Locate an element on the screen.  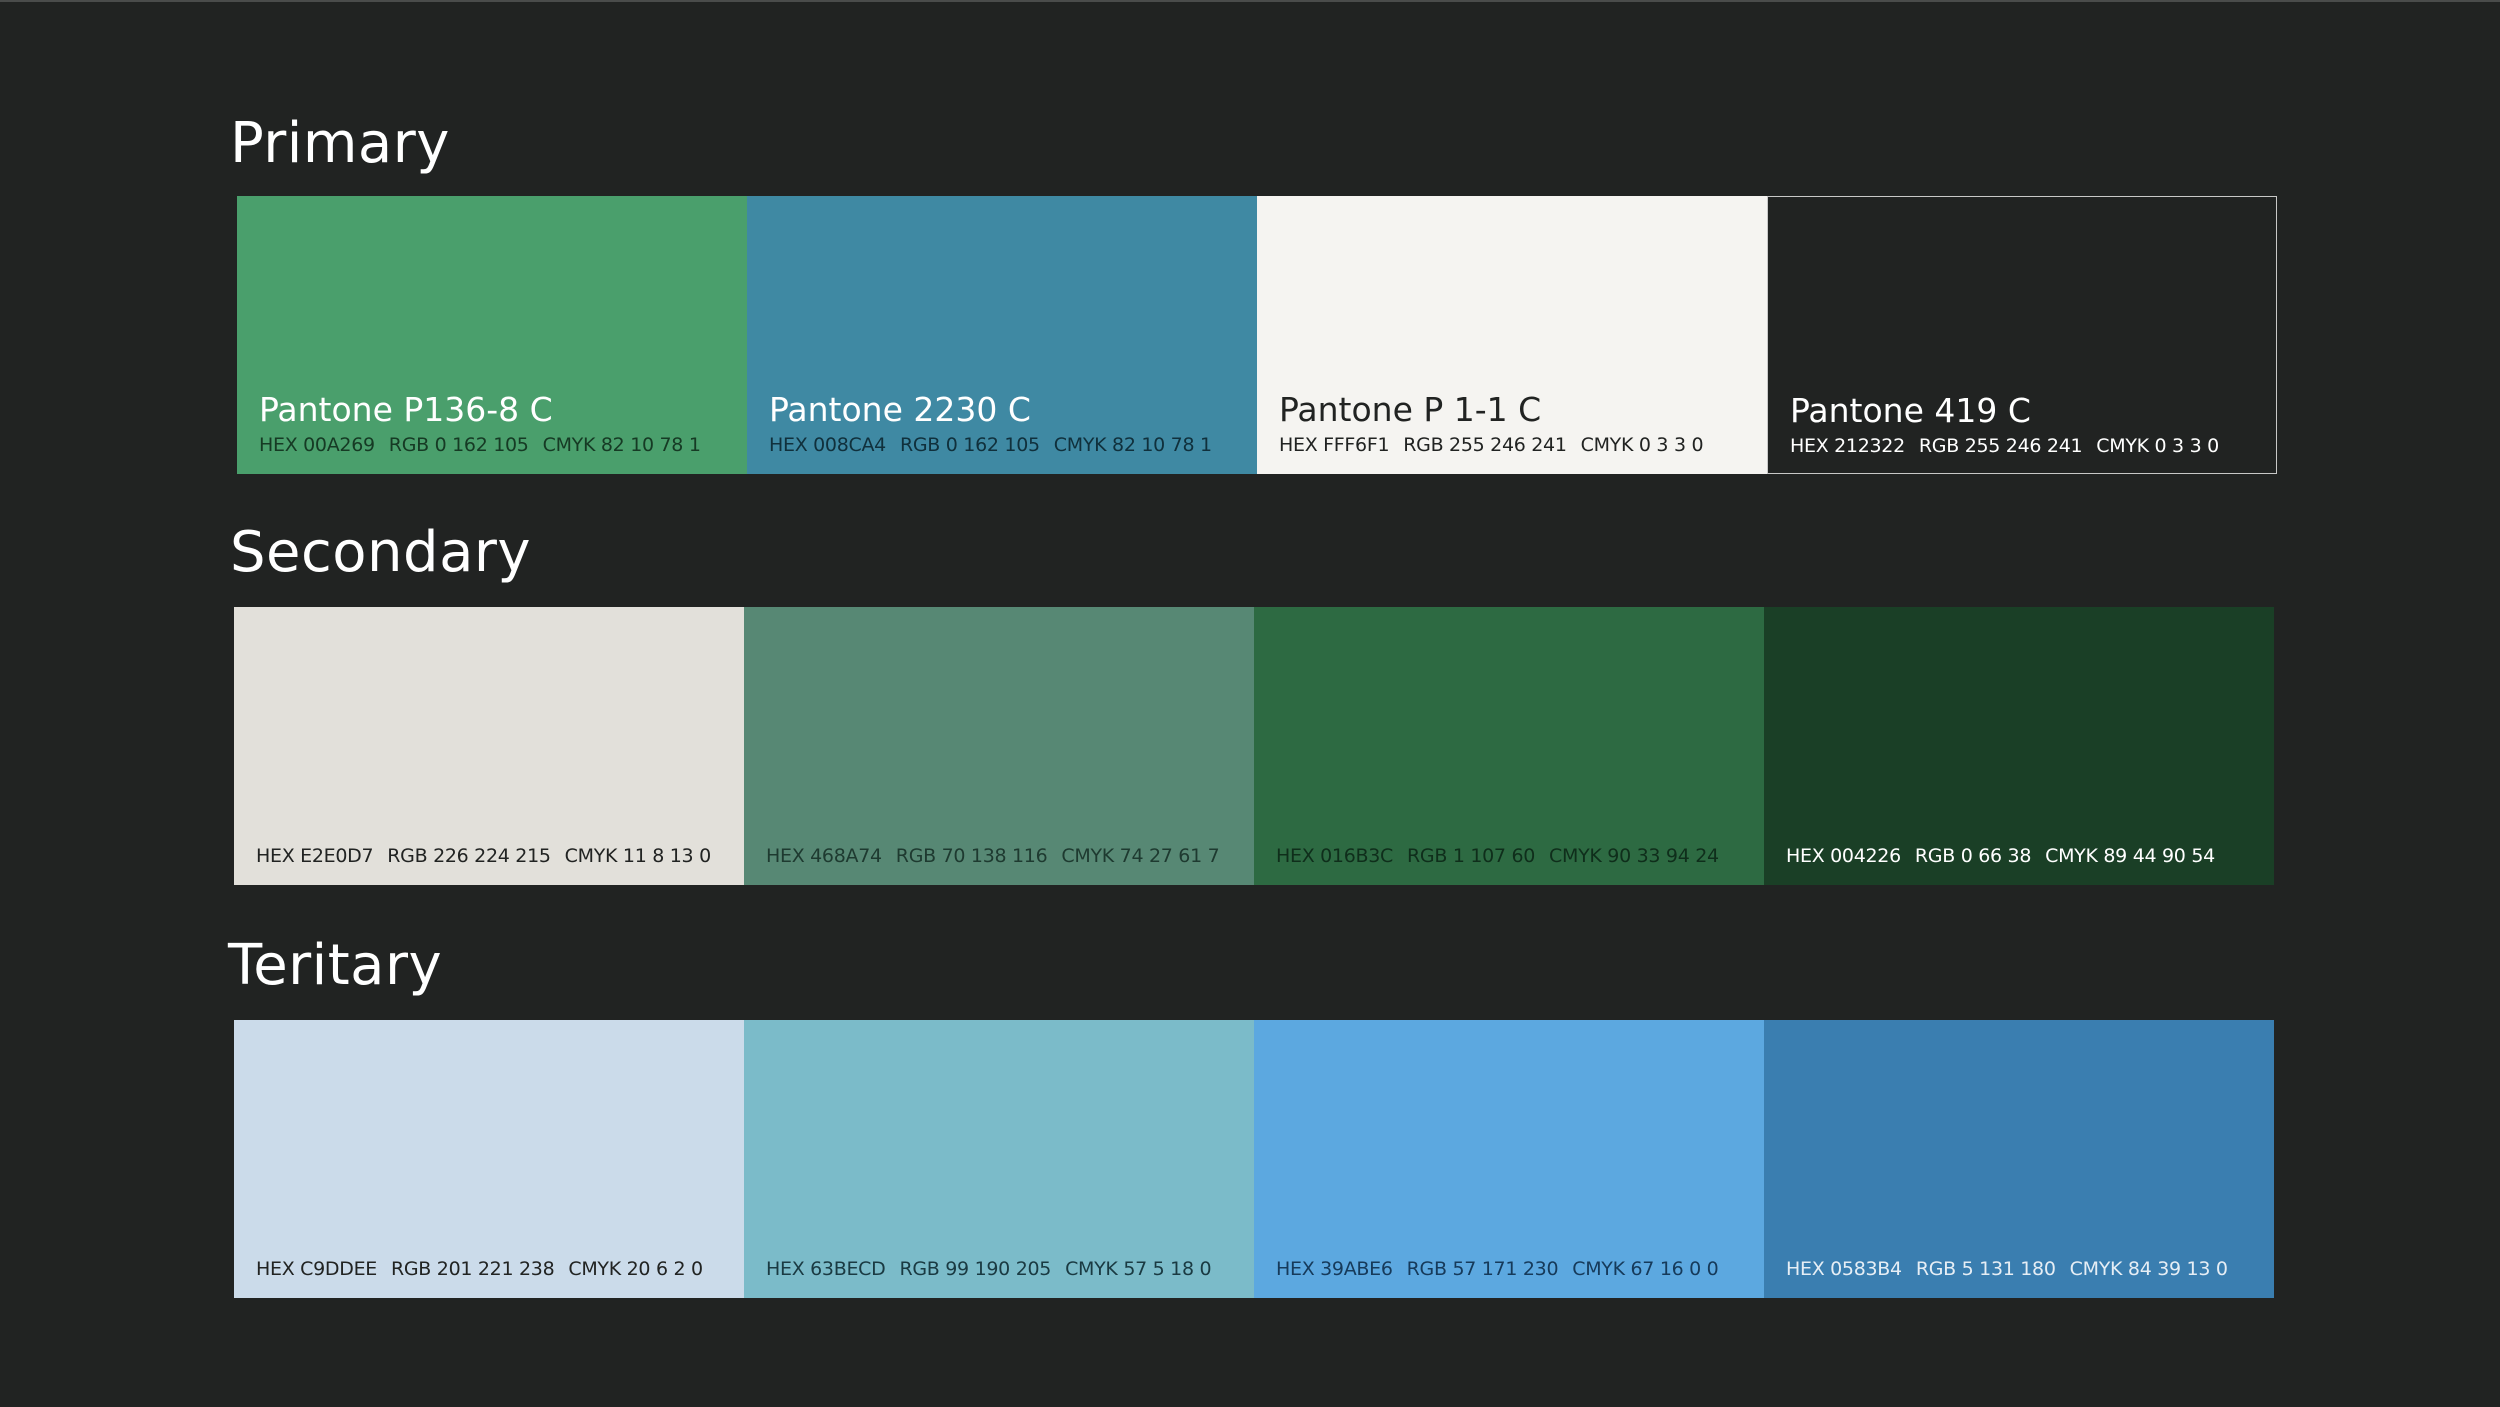
swatch-cmyk: CMYK 90 33 94 24 is located at coordinates (1634, 856).